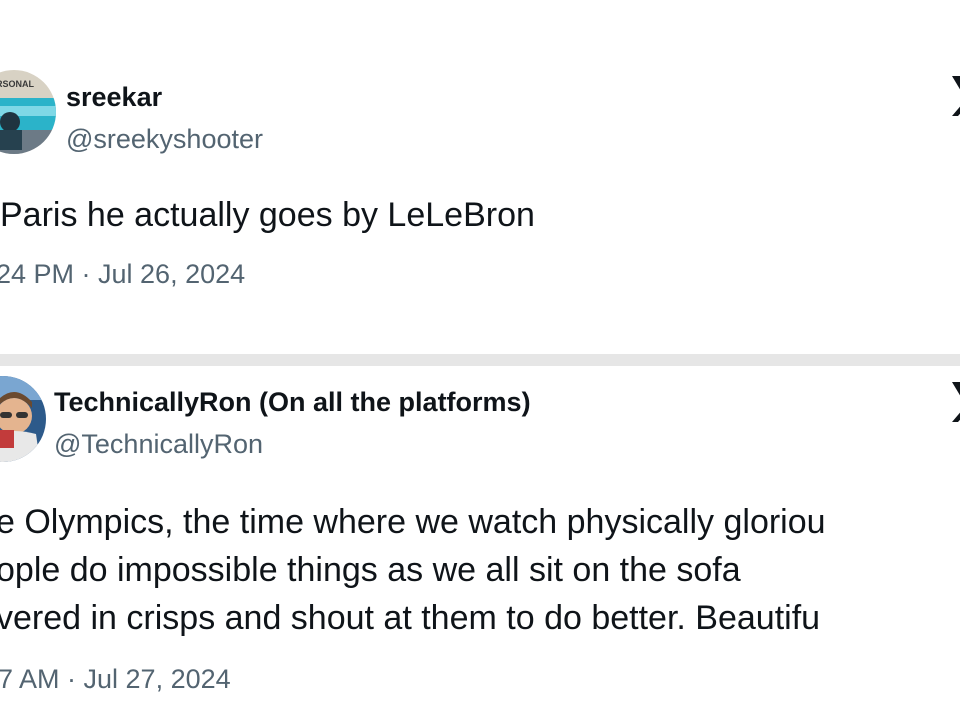 The width and height of the screenshot is (960, 720). What do you see at coordinates (122, 274) in the screenshot?
I see `tweet-timestamp: 24 PM · Jul 26, 2024` at bounding box center [122, 274].